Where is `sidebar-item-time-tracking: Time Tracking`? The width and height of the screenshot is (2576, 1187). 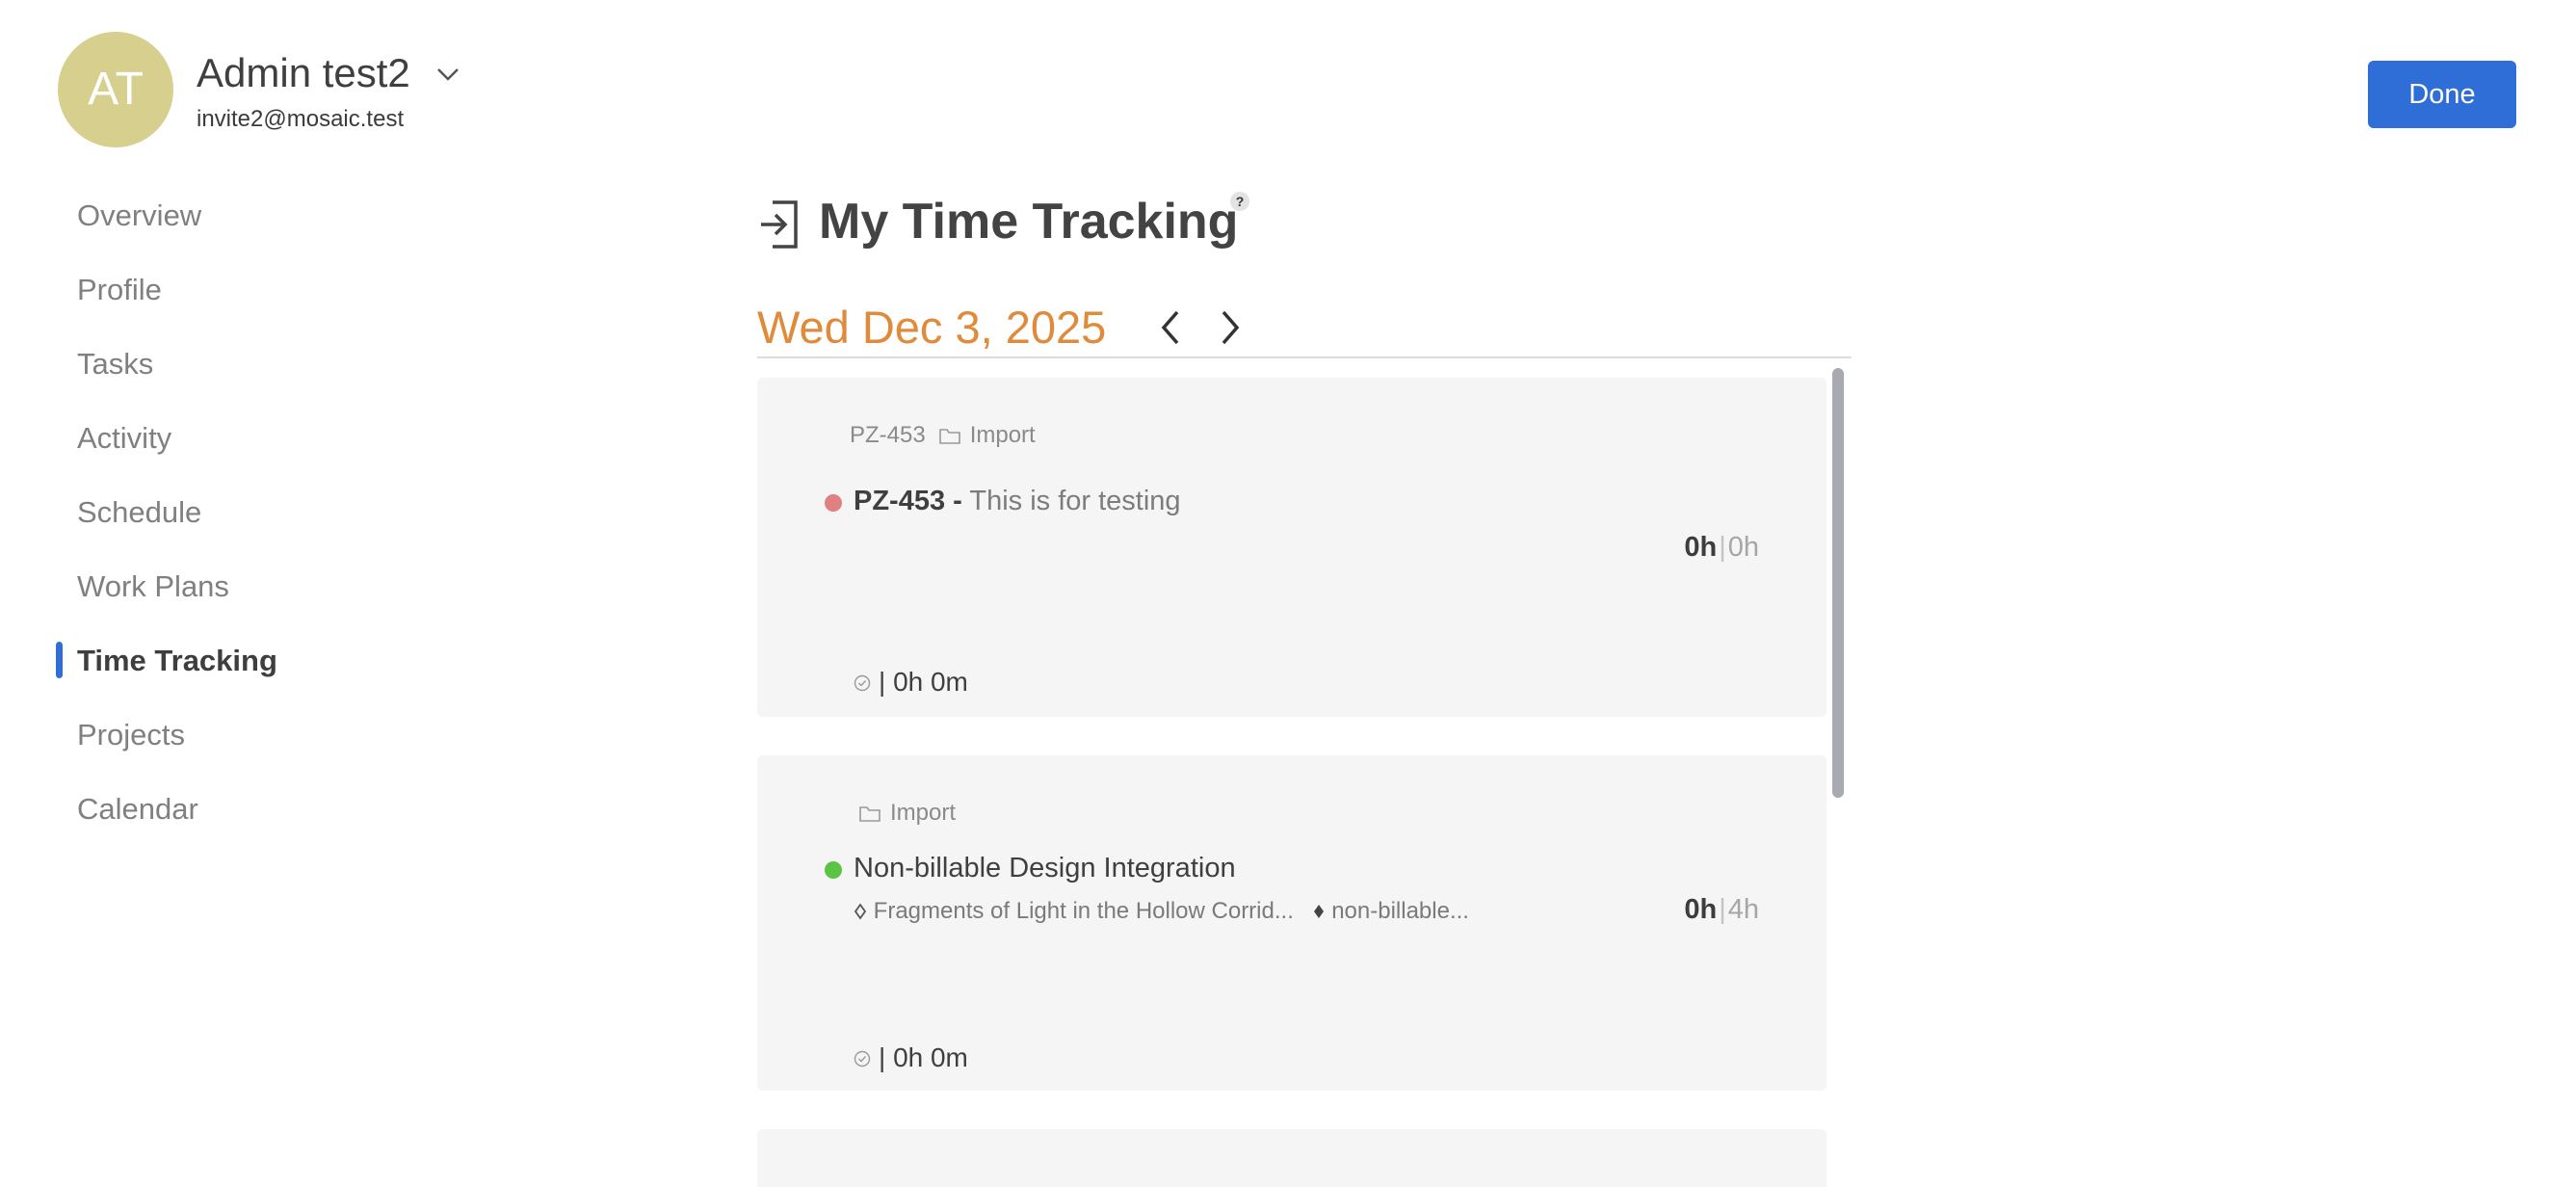 sidebar-item-time-tracking: Time Tracking is located at coordinates (193, 671).